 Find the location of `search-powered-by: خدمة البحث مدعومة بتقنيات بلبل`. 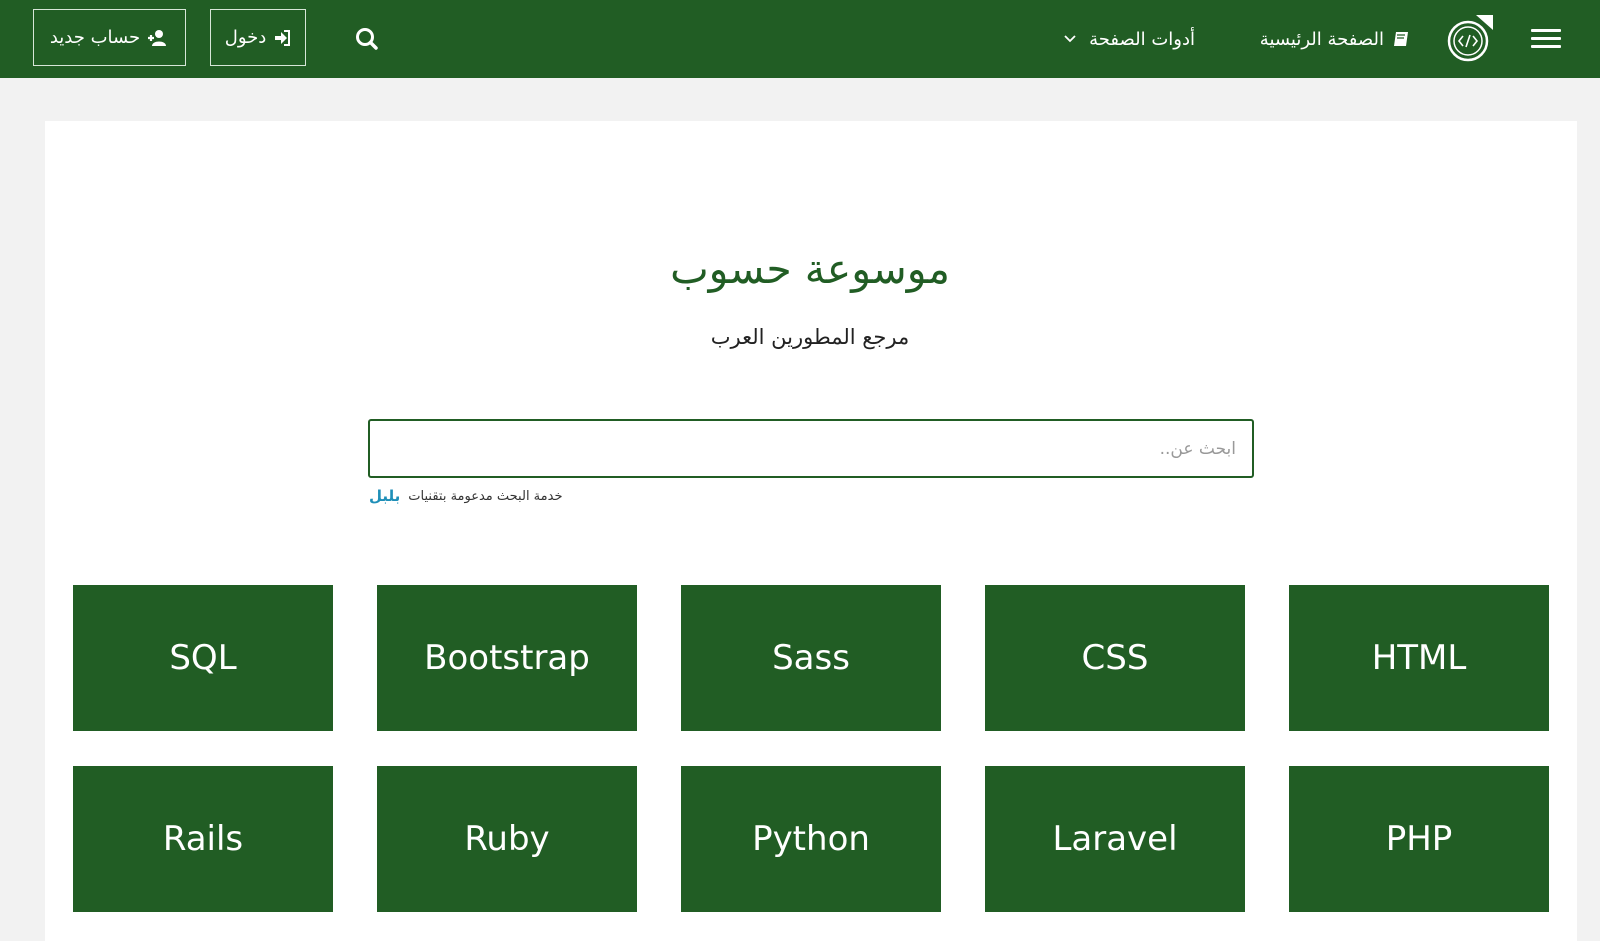

search-powered-by: خدمة البحث مدعومة بتقنيات بلبل is located at coordinates (465, 496).